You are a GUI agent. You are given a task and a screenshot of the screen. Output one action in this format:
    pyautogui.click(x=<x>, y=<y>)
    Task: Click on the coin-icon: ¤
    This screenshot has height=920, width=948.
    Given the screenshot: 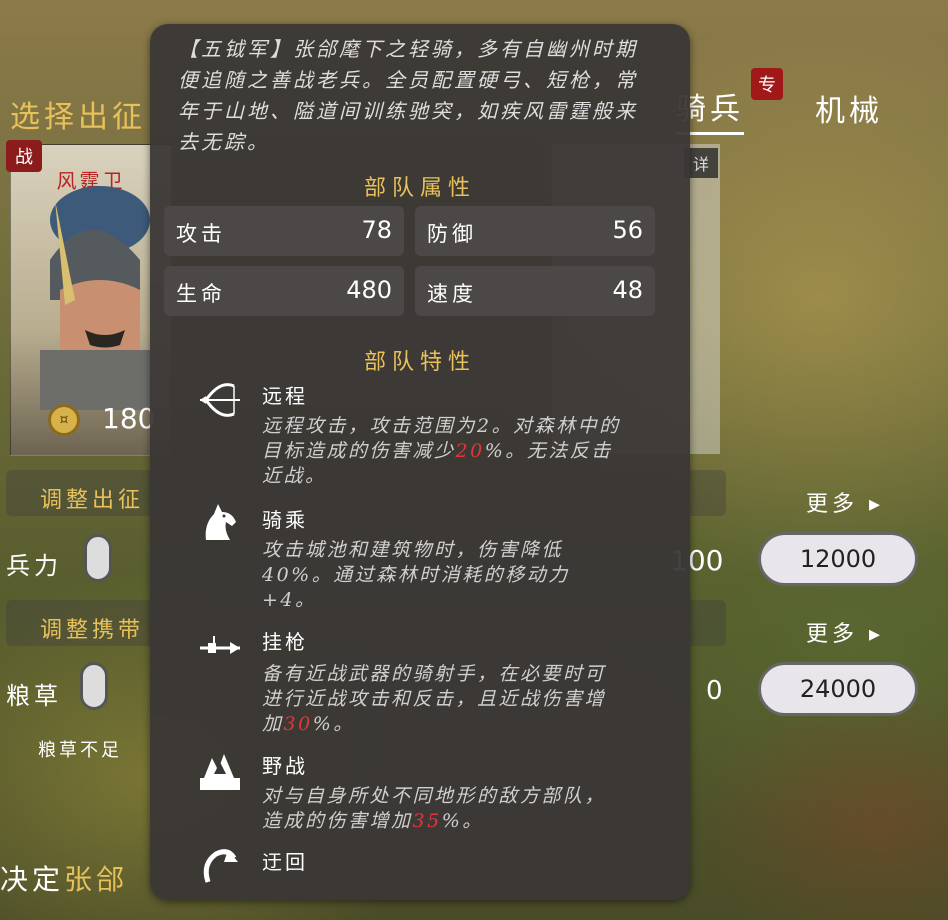 What is the action you would take?
    pyautogui.click(x=64, y=420)
    